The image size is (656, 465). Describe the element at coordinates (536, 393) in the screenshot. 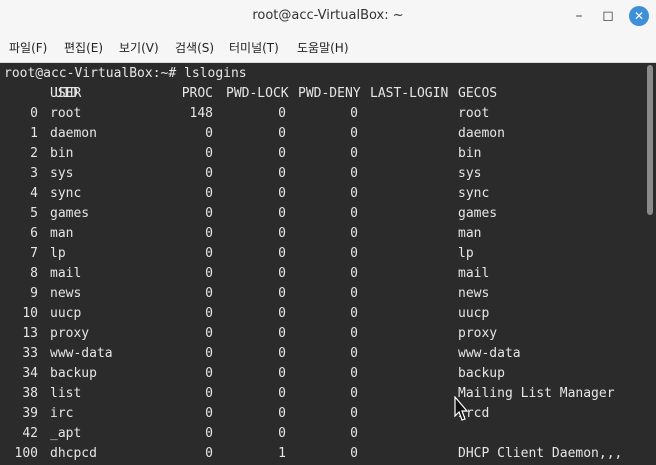

I see `cell-gecos: Mailing List Manager` at that location.